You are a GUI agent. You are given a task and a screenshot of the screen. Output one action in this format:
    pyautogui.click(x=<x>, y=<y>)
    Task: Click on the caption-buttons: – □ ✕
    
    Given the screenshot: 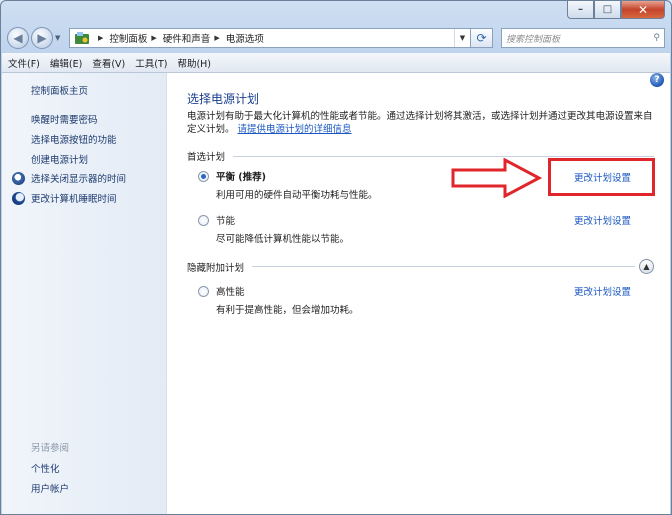 What is the action you would take?
    pyautogui.click(x=616, y=10)
    